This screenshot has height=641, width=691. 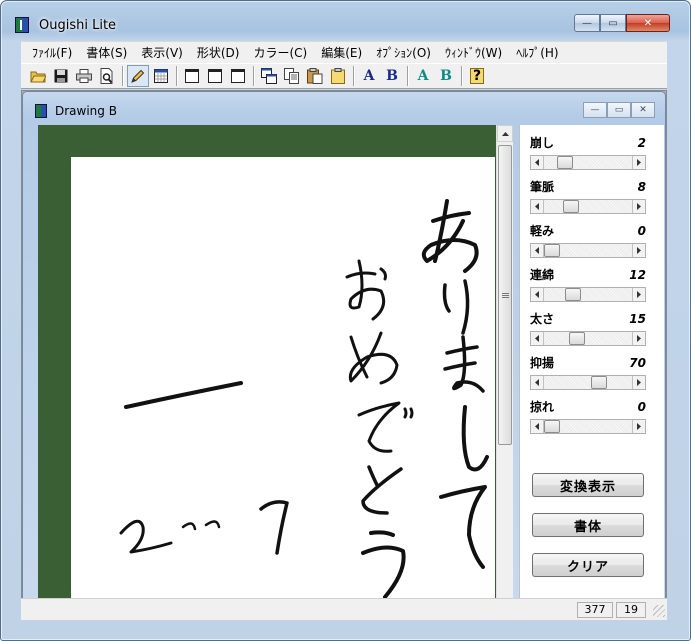 What do you see at coordinates (477, 76) in the screenshot?
I see `help-button: ?` at bounding box center [477, 76].